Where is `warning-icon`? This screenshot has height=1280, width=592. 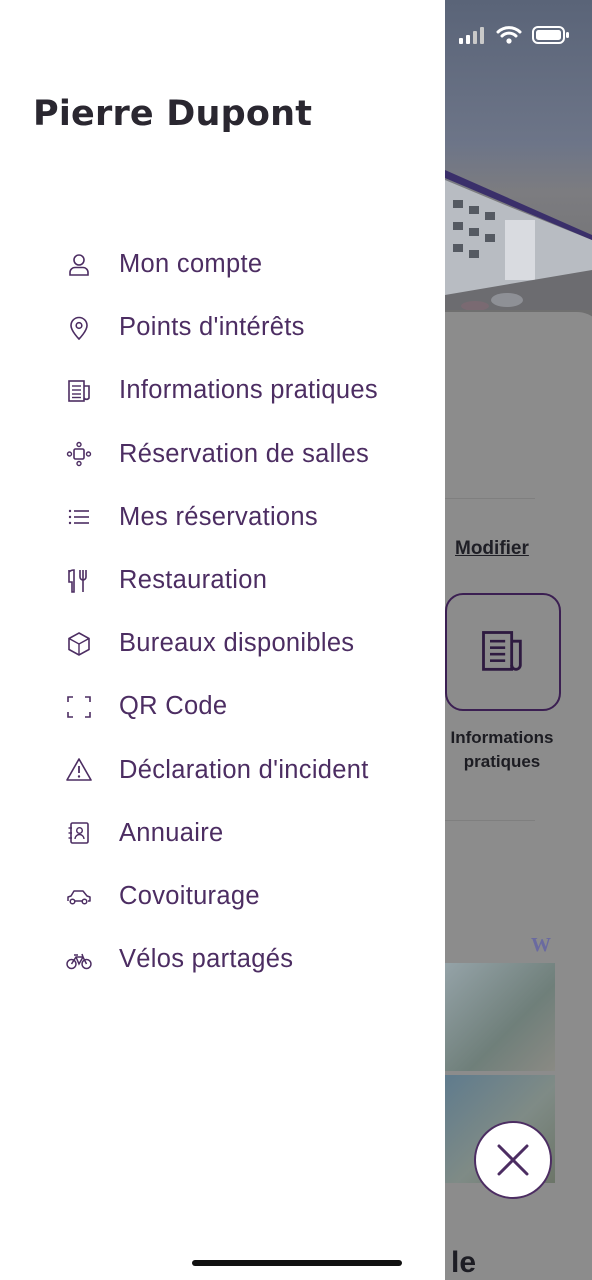
warning-icon is located at coordinates (79, 770).